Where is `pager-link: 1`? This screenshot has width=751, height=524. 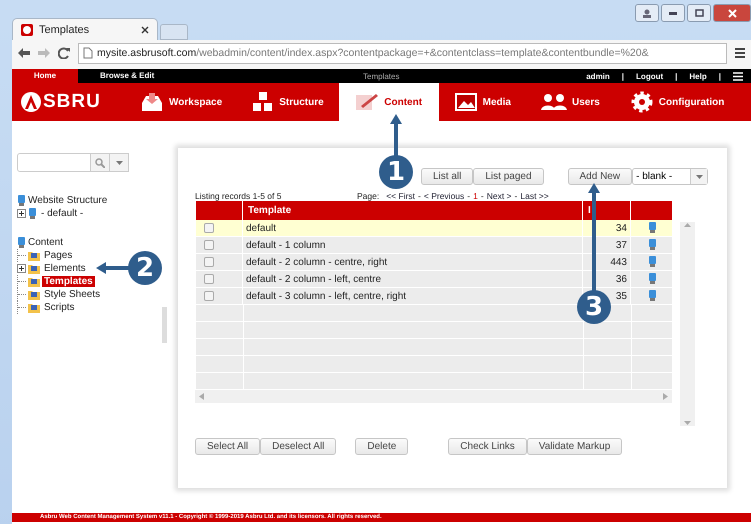 pager-link: 1 is located at coordinates (475, 195).